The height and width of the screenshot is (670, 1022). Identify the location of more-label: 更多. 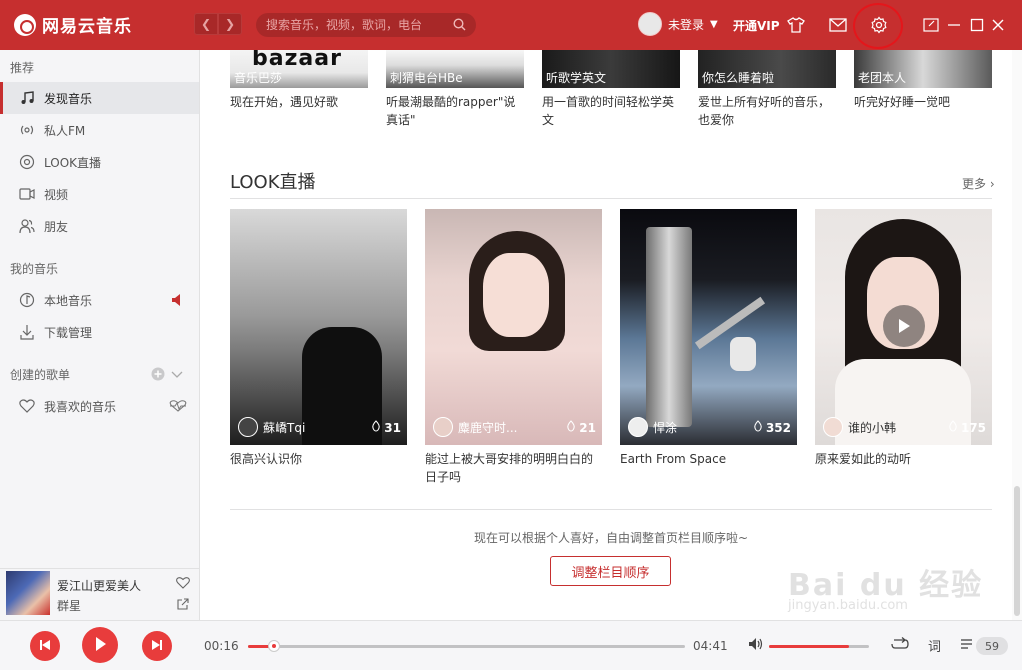
(974, 184).